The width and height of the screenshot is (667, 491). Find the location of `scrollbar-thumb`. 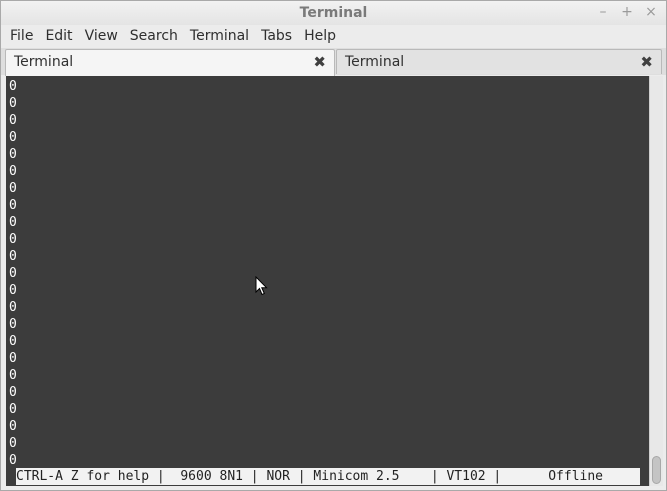

scrollbar-thumb is located at coordinates (656, 470).